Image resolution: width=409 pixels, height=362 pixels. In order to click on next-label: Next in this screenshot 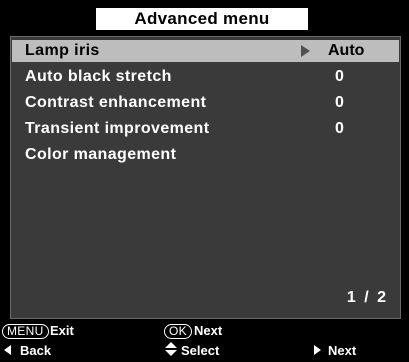, I will do `click(342, 350)`.